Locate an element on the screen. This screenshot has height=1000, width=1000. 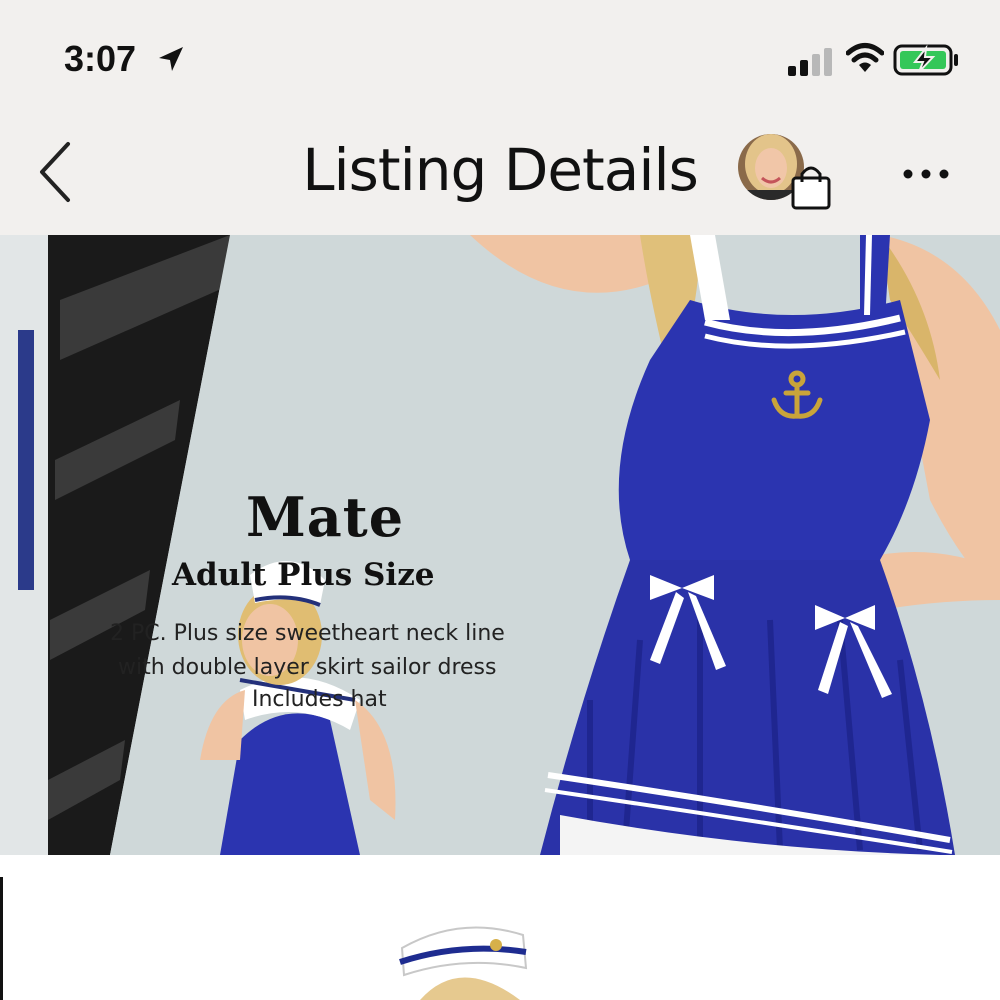
package-description-line: with double layer skirt sailor dress is located at coordinates (307, 667).